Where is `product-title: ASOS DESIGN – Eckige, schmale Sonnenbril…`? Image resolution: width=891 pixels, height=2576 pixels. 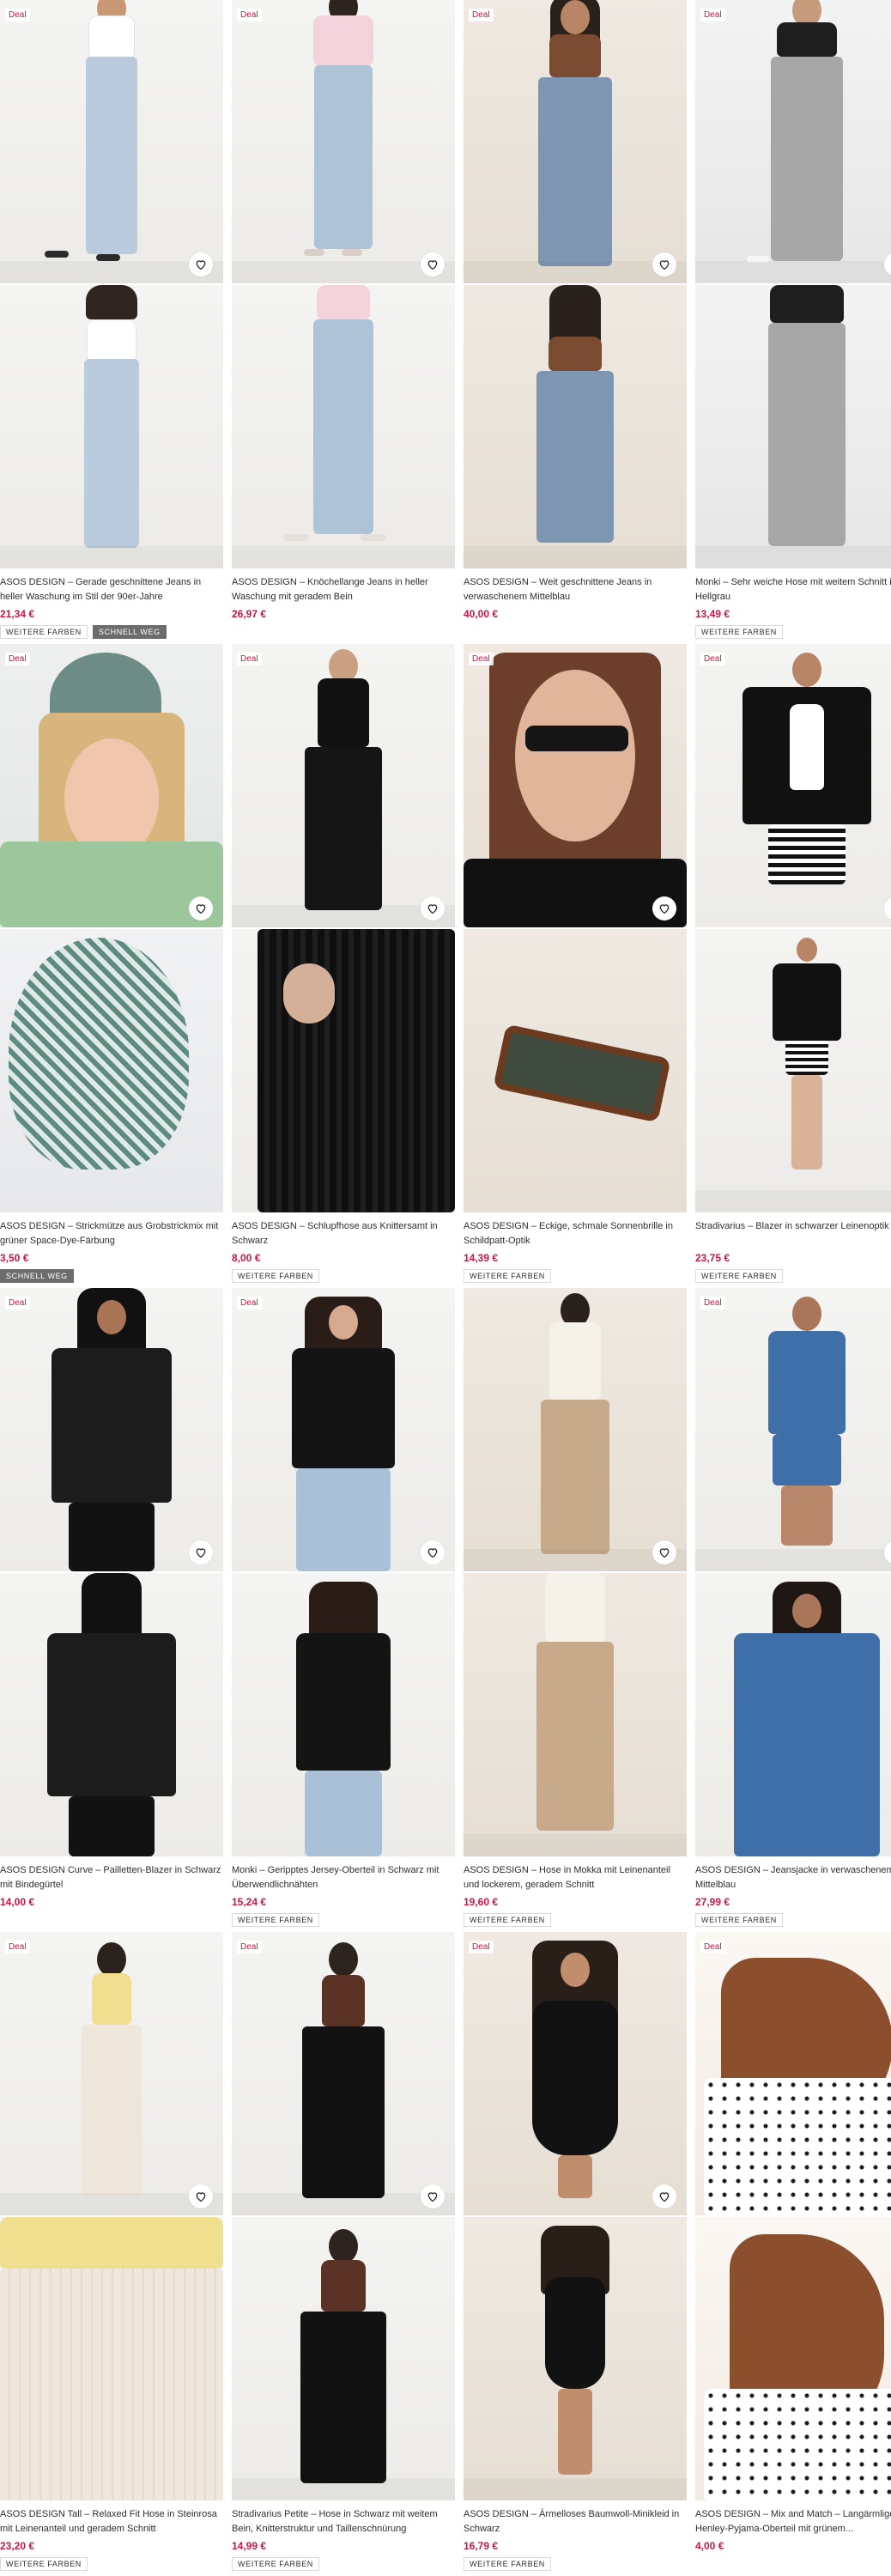
product-title: ASOS DESIGN – Eckige, schmale Sonnenbril… is located at coordinates (575, 1234).